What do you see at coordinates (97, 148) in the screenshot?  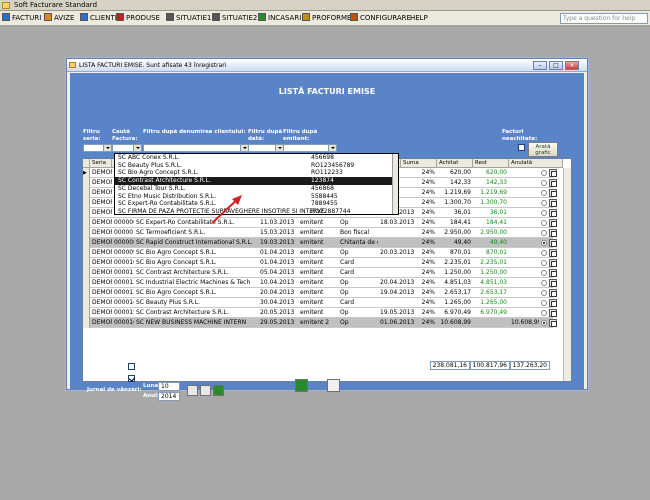 I see `filter-series-select` at bounding box center [97, 148].